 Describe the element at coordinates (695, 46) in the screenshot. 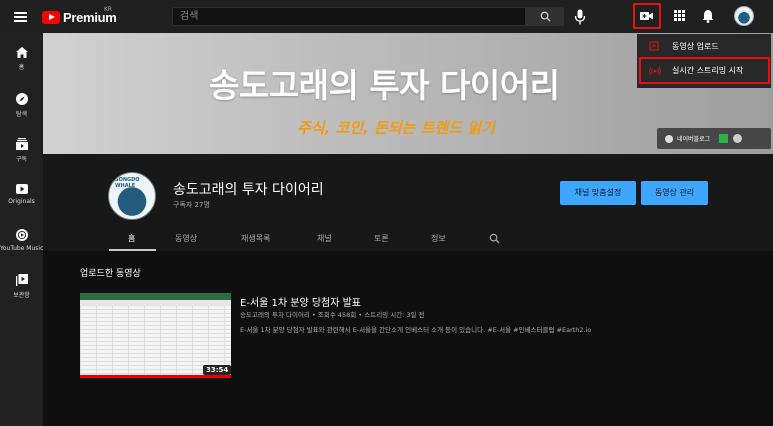

I see `upload-video-label: 동영상 업로드` at that location.